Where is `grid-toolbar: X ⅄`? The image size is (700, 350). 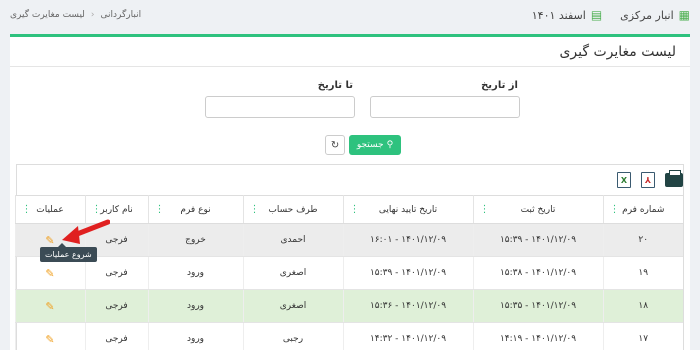
grid-toolbar: X ⅄ is located at coordinates (350, 180).